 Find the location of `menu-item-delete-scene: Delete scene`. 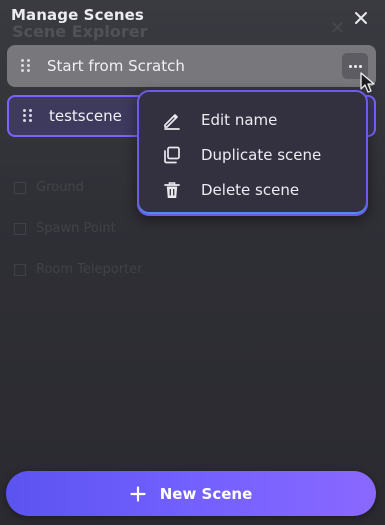

menu-item-delete-scene: Delete scene is located at coordinates (252, 189).